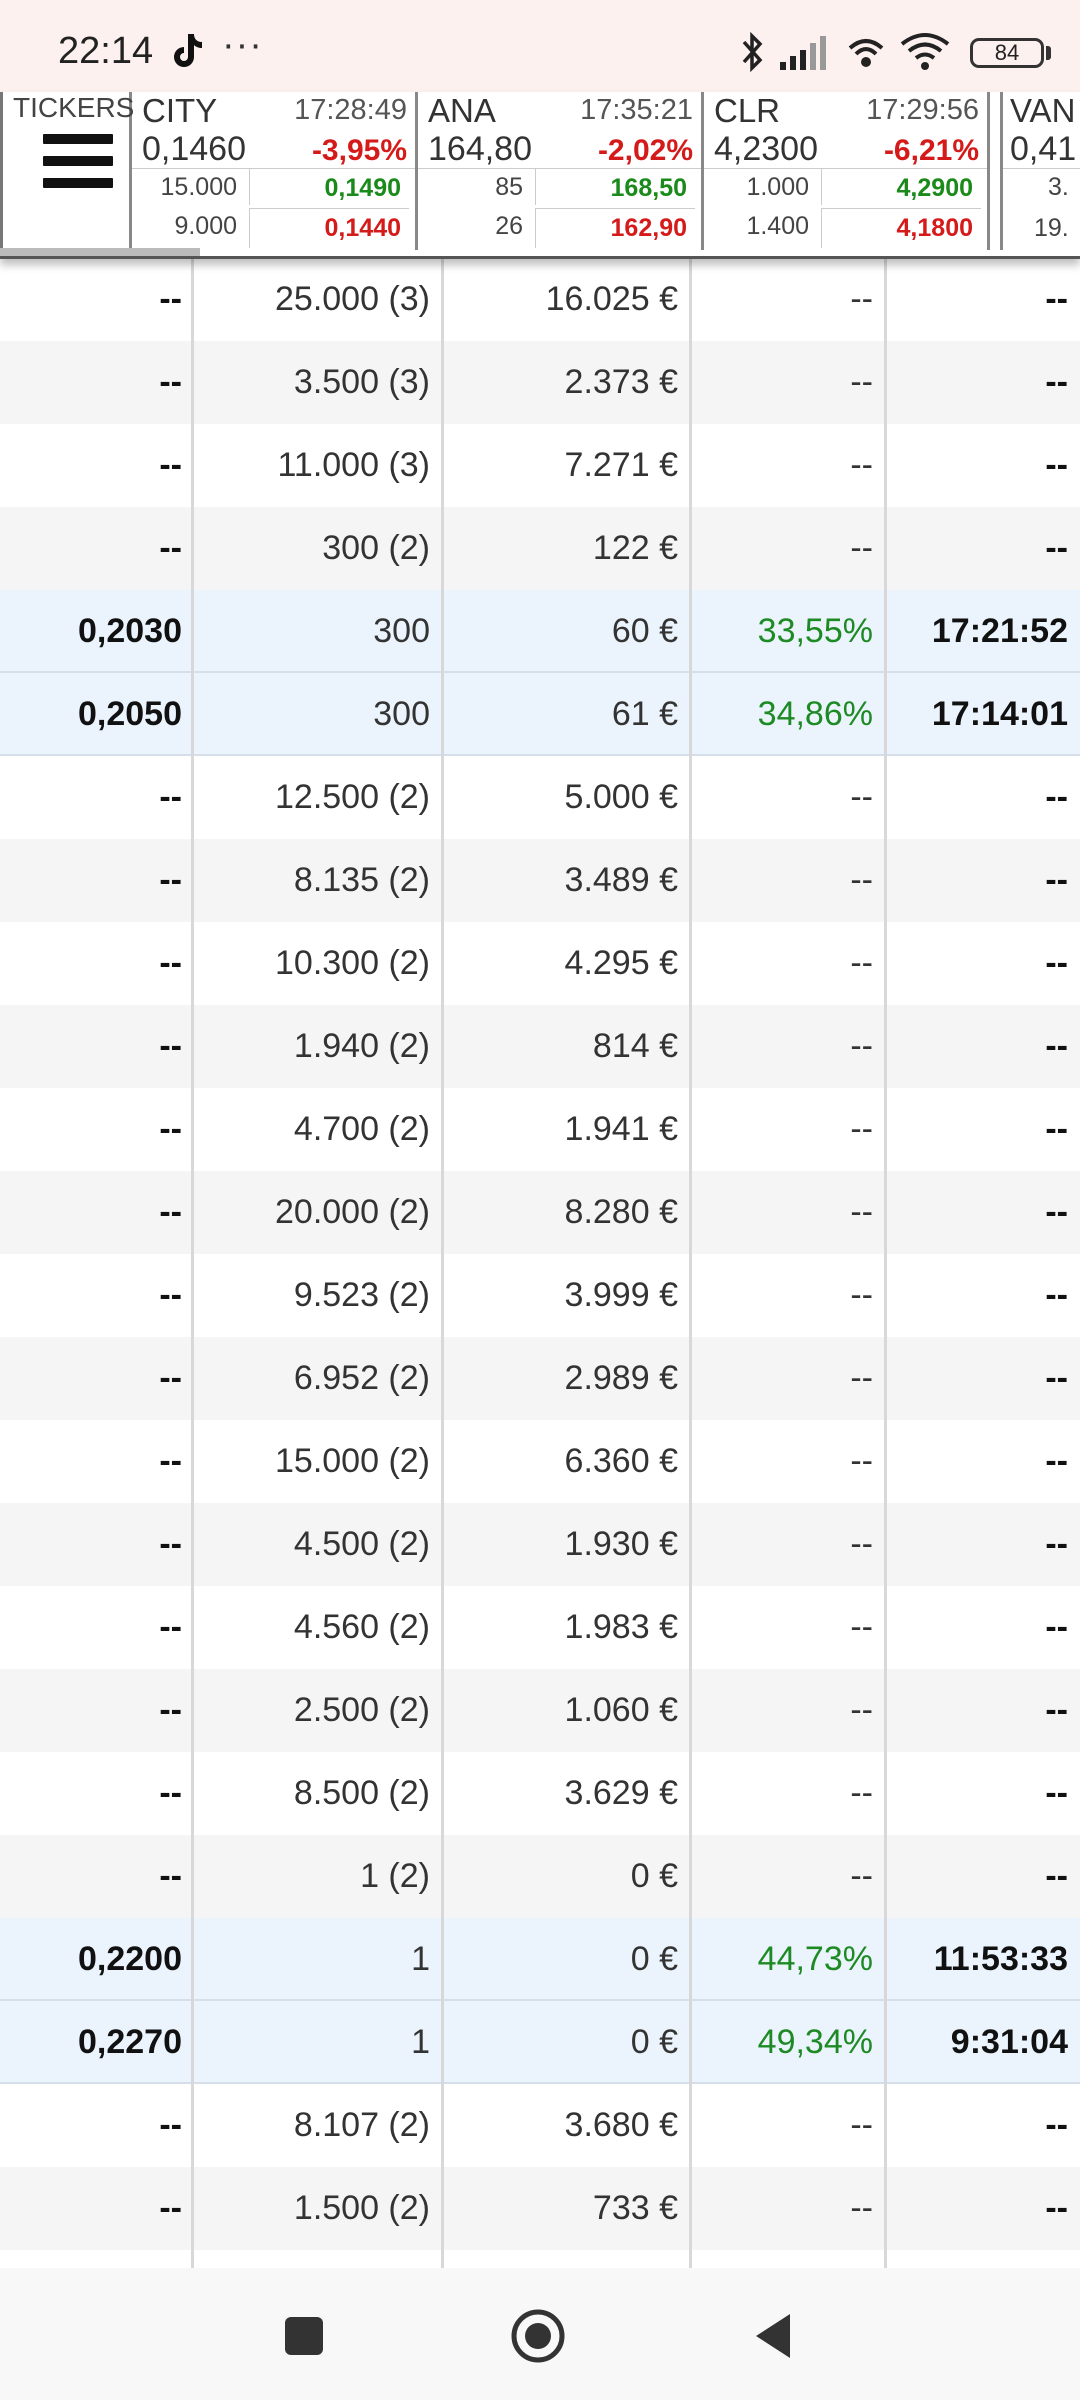 The width and height of the screenshot is (1080, 2400). What do you see at coordinates (329, 228) in the screenshot?
I see `ticker-ask: 0,1440` at bounding box center [329, 228].